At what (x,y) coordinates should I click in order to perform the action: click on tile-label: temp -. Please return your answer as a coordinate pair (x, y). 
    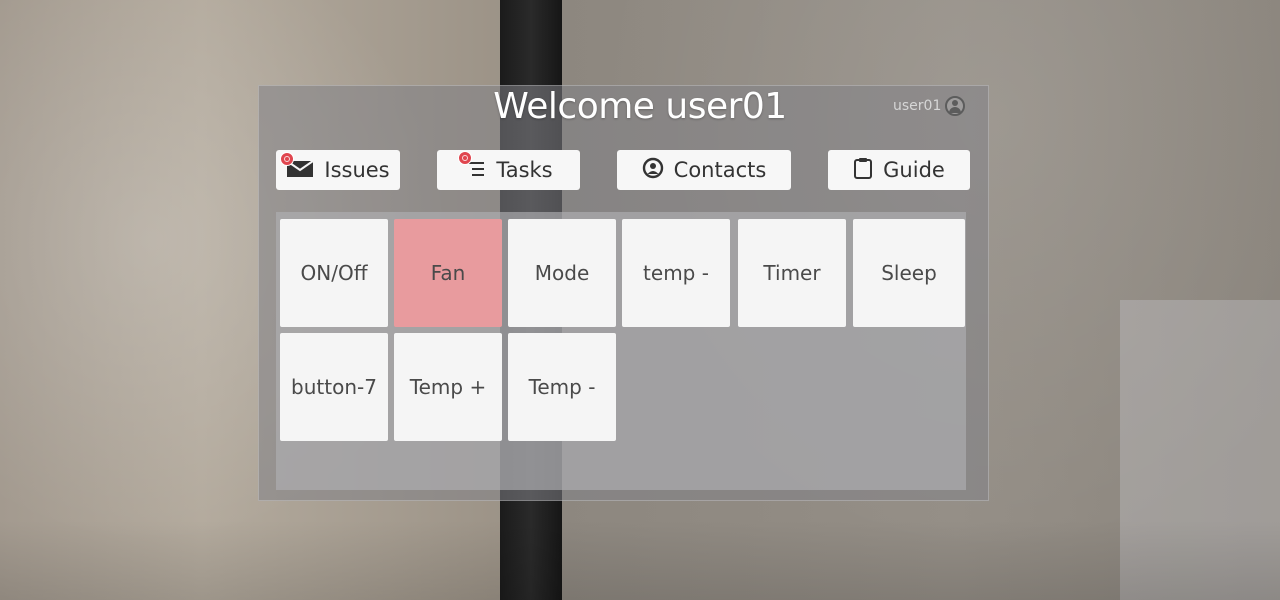
    Looking at the image, I should click on (676, 273).